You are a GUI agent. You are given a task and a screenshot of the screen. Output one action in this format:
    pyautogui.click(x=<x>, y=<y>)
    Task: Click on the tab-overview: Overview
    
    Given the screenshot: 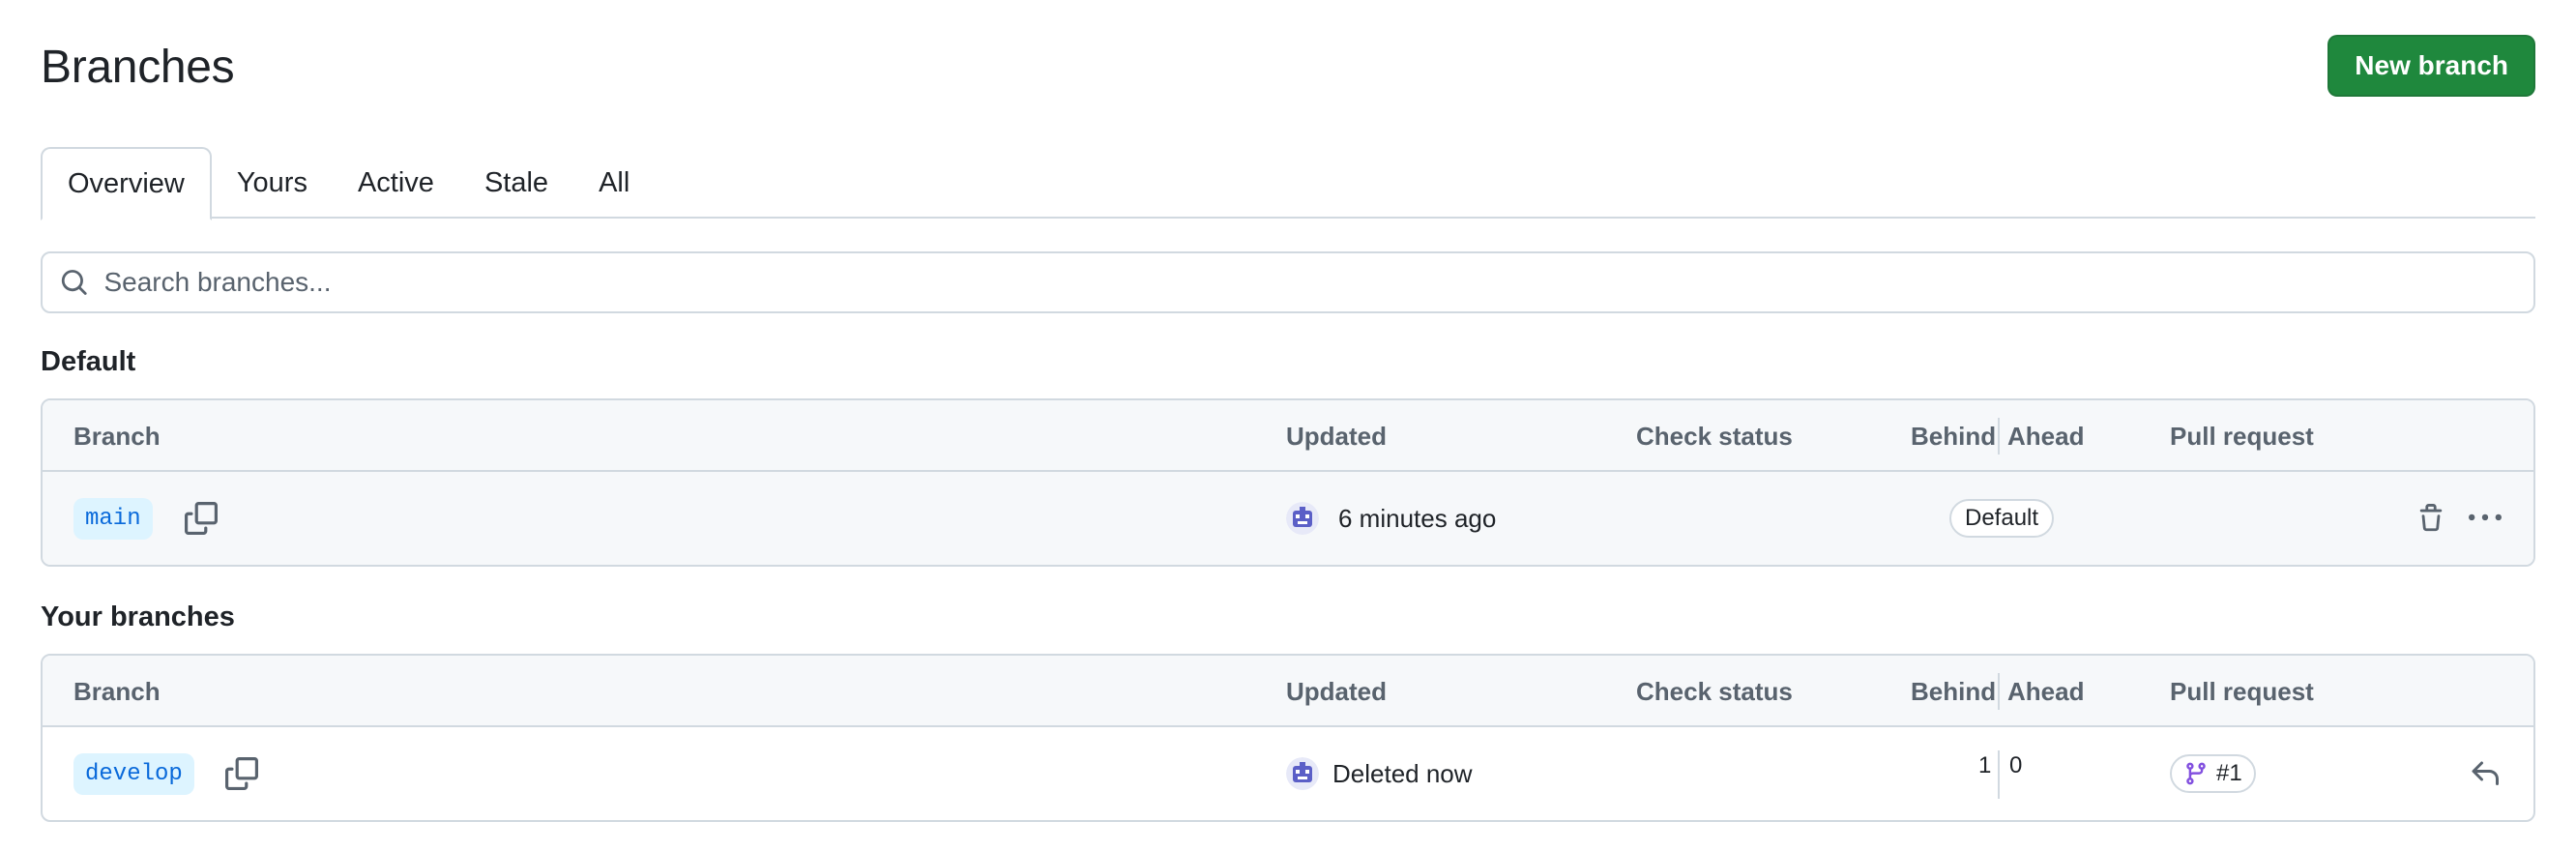 What is the action you would take?
    pyautogui.click(x=126, y=183)
    